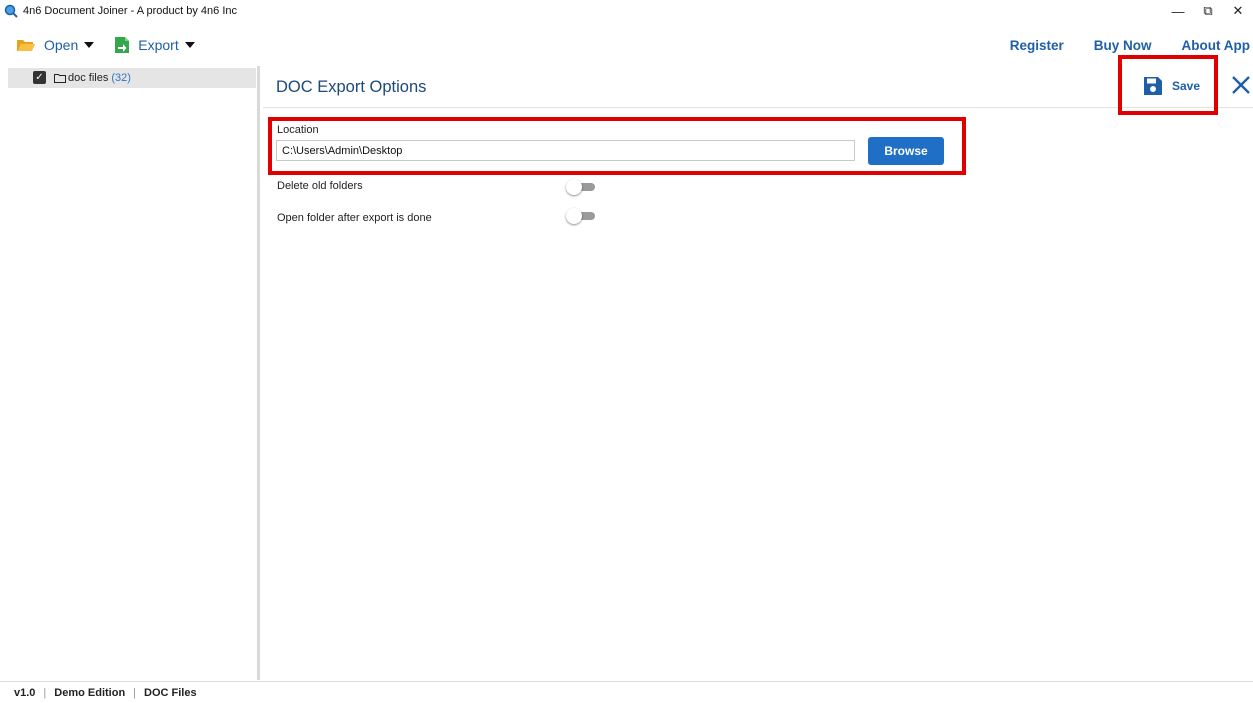  I want to click on app-logo-icon, so click(11, 11).